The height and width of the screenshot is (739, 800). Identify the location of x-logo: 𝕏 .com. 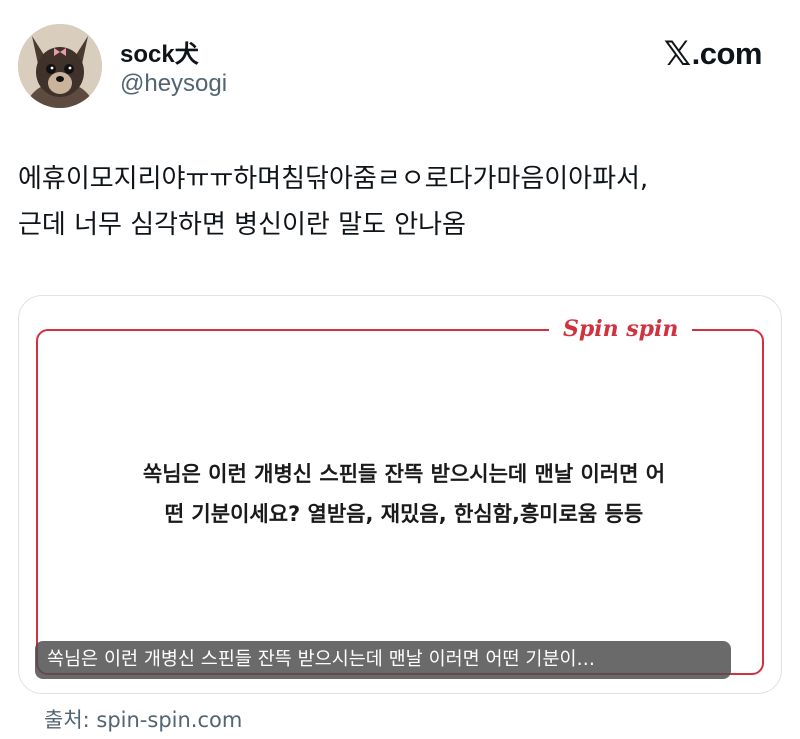
(713, 54).